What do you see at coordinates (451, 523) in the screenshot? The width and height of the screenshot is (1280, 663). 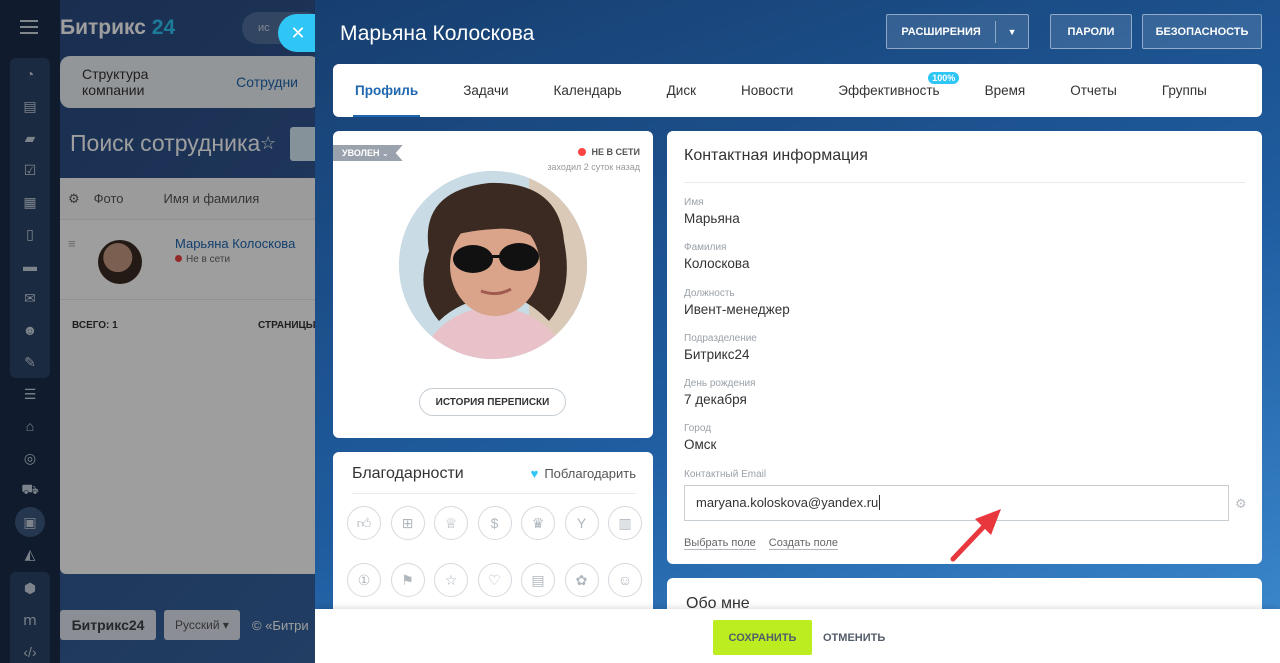 I see `trophy-icon: ♕` at bounding box center [451, 523].